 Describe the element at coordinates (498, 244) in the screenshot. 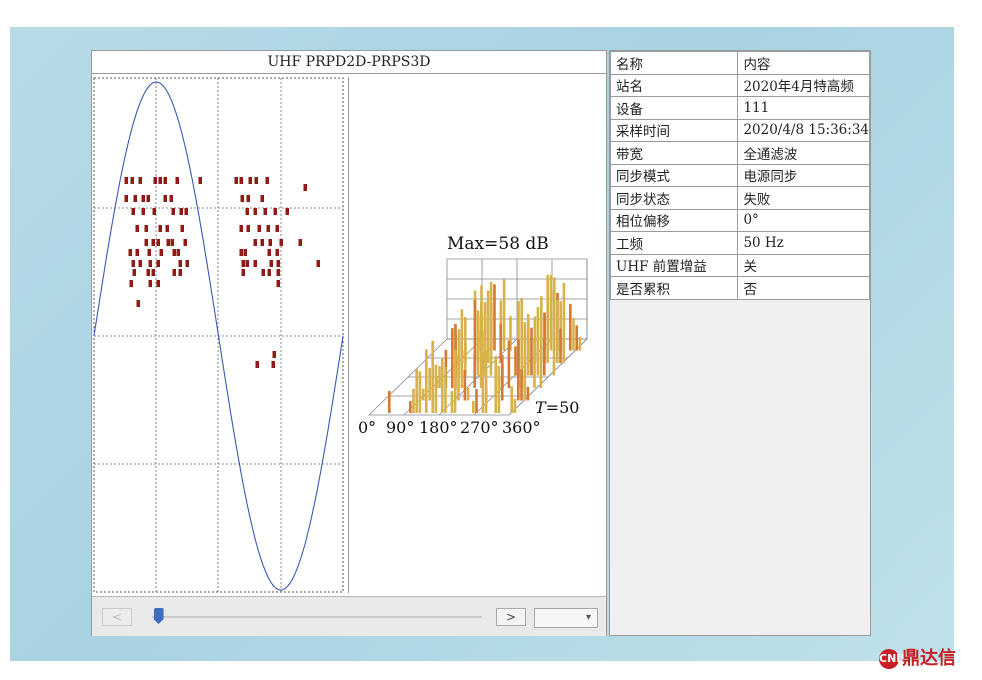

I see `max-amplitude-label: Max=58 dB` at that location.